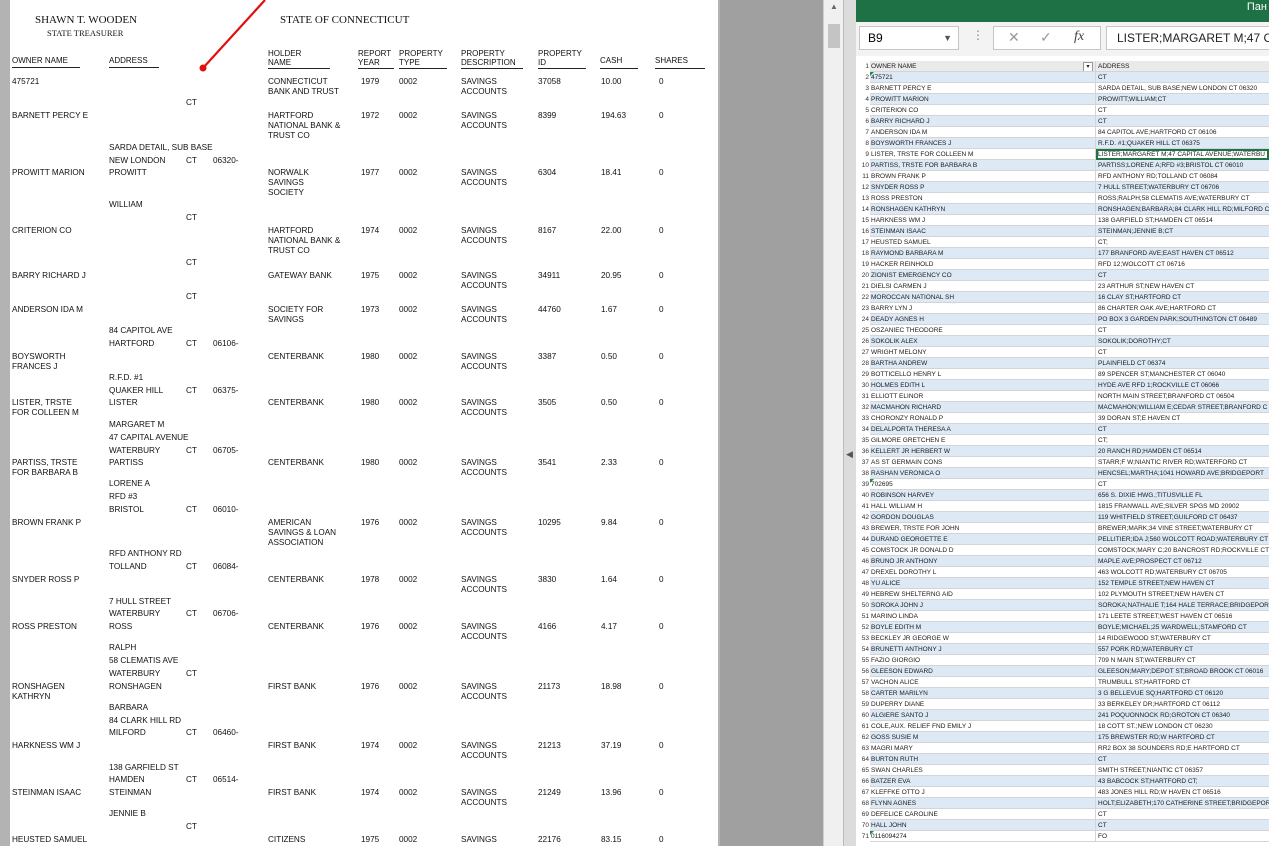 The width and height of the screenshot is (1269, 846). Describe the element at coordinates (862, 814) in the screenshot. I see `row-number: 69` at that location.